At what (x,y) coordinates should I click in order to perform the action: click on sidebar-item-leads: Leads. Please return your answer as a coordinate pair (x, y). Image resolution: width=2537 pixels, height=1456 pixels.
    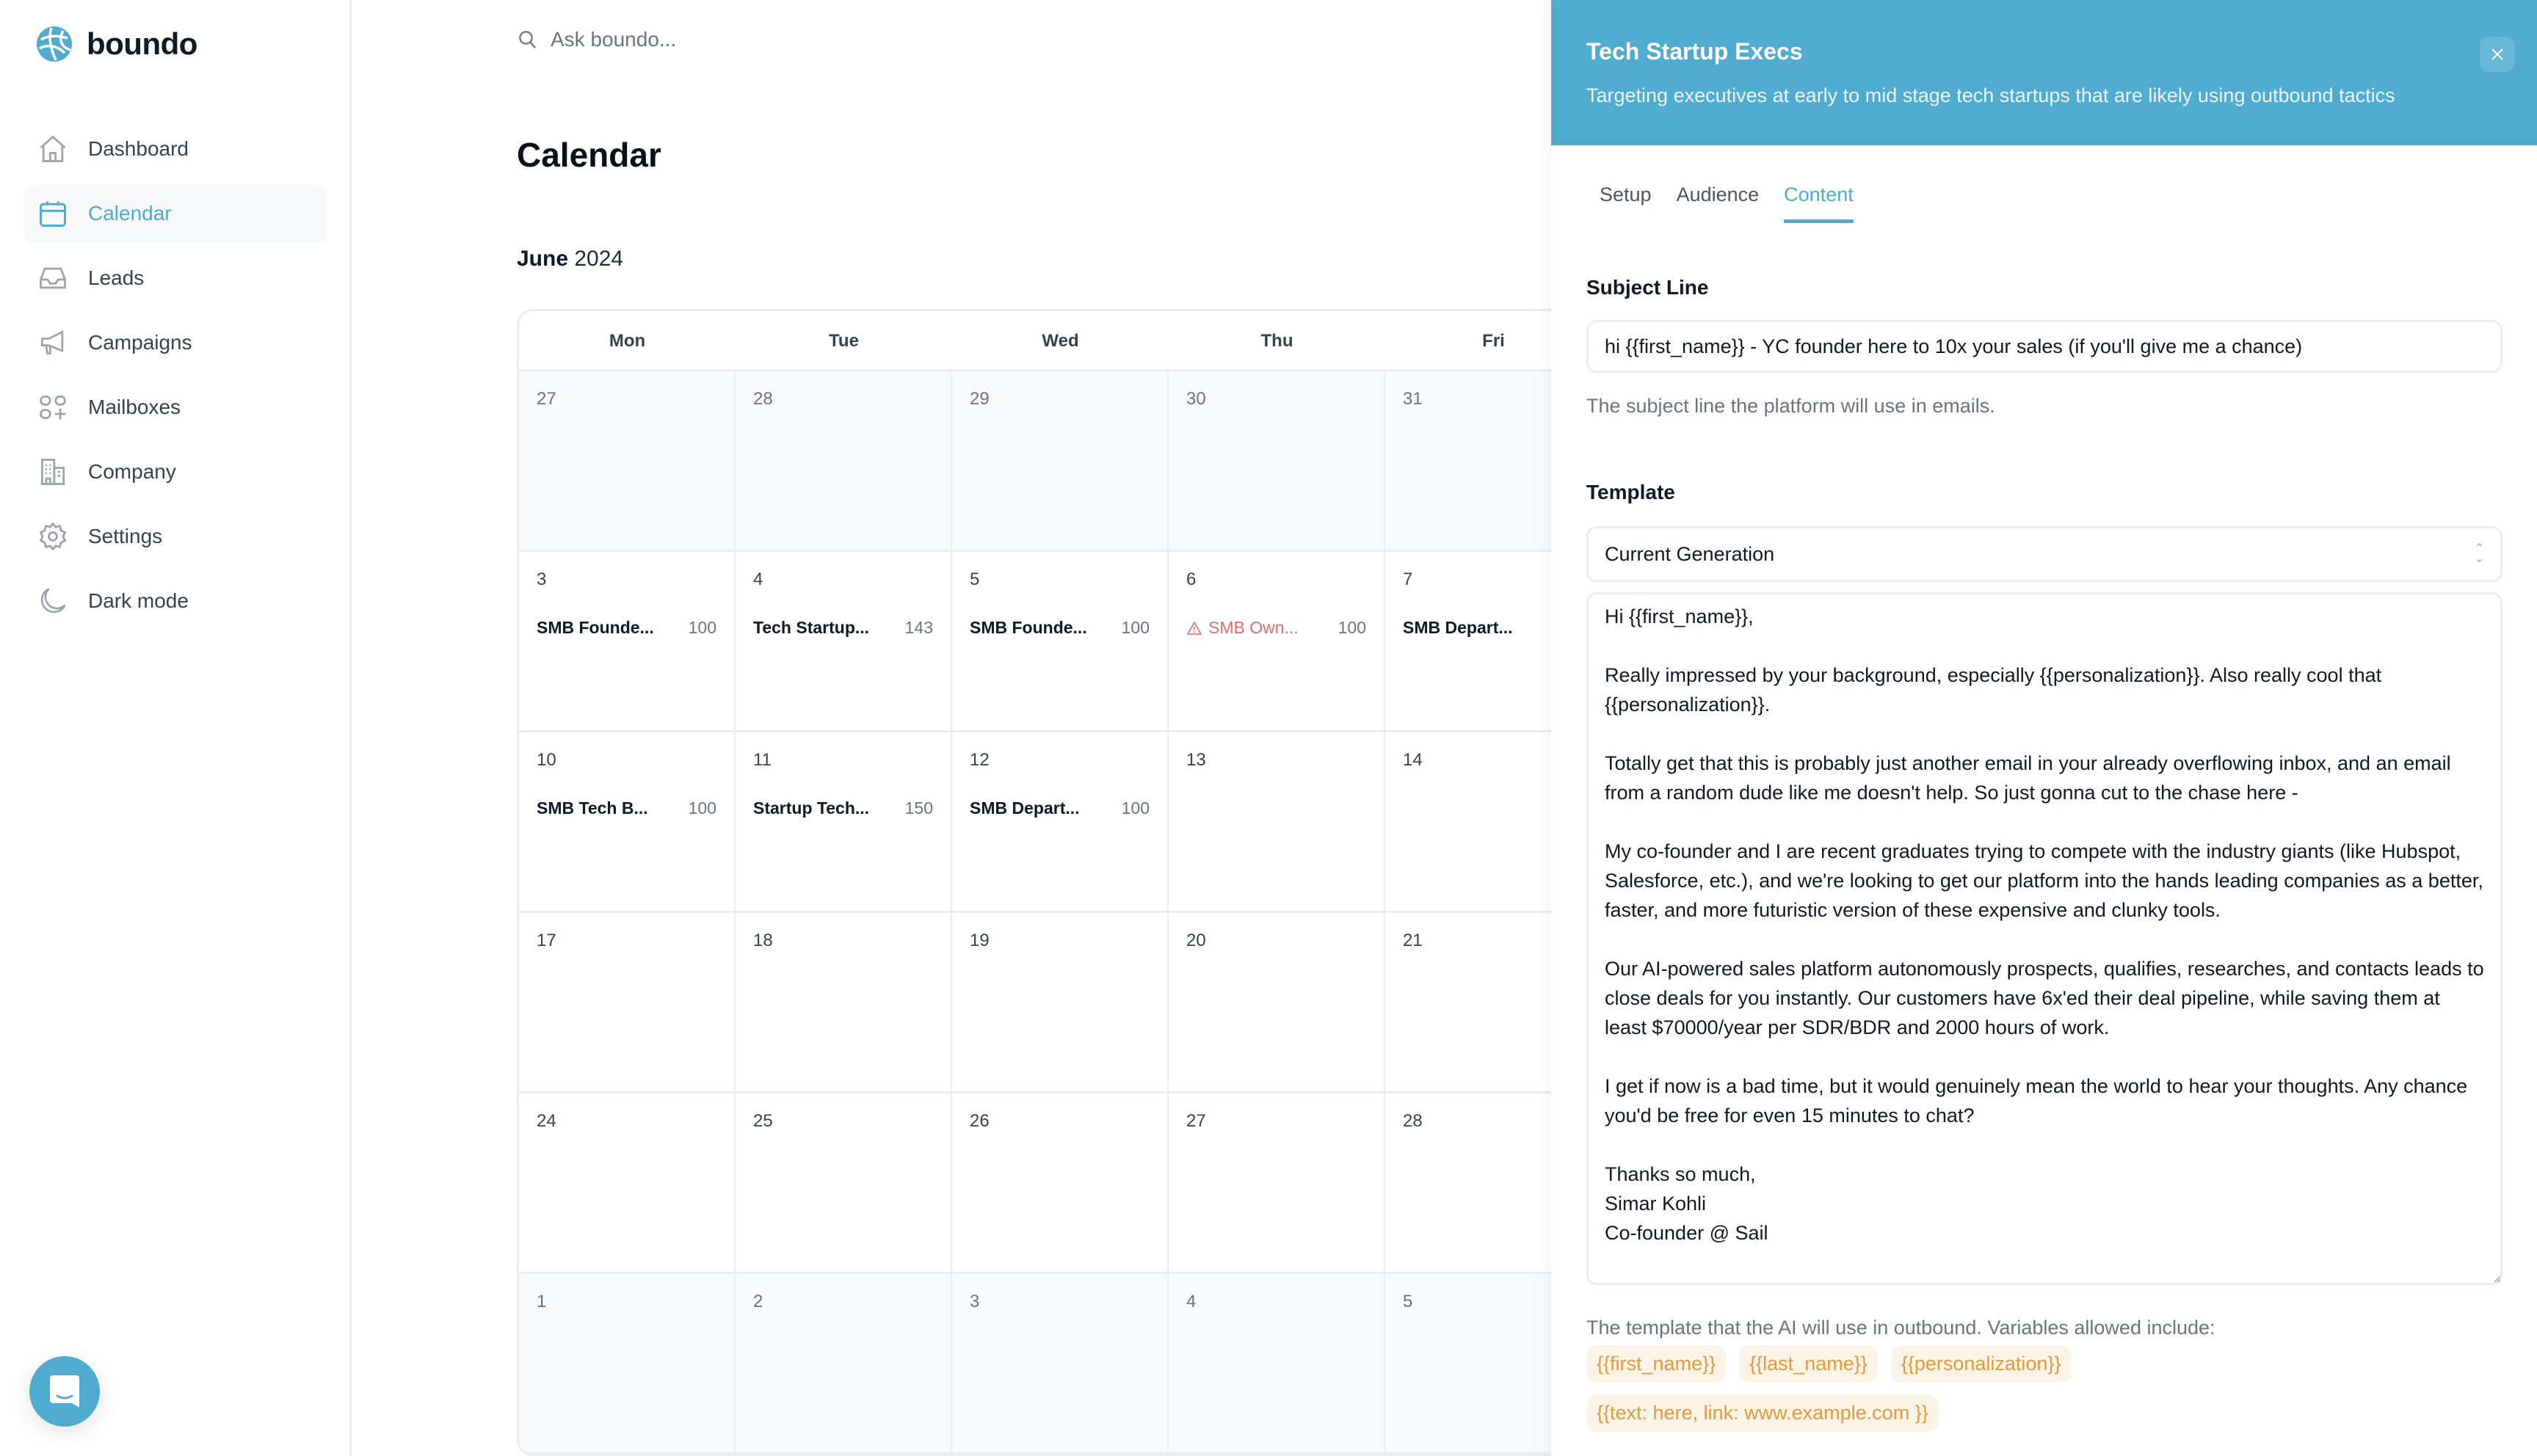
    Looking at the image, I should click on (175, 278).